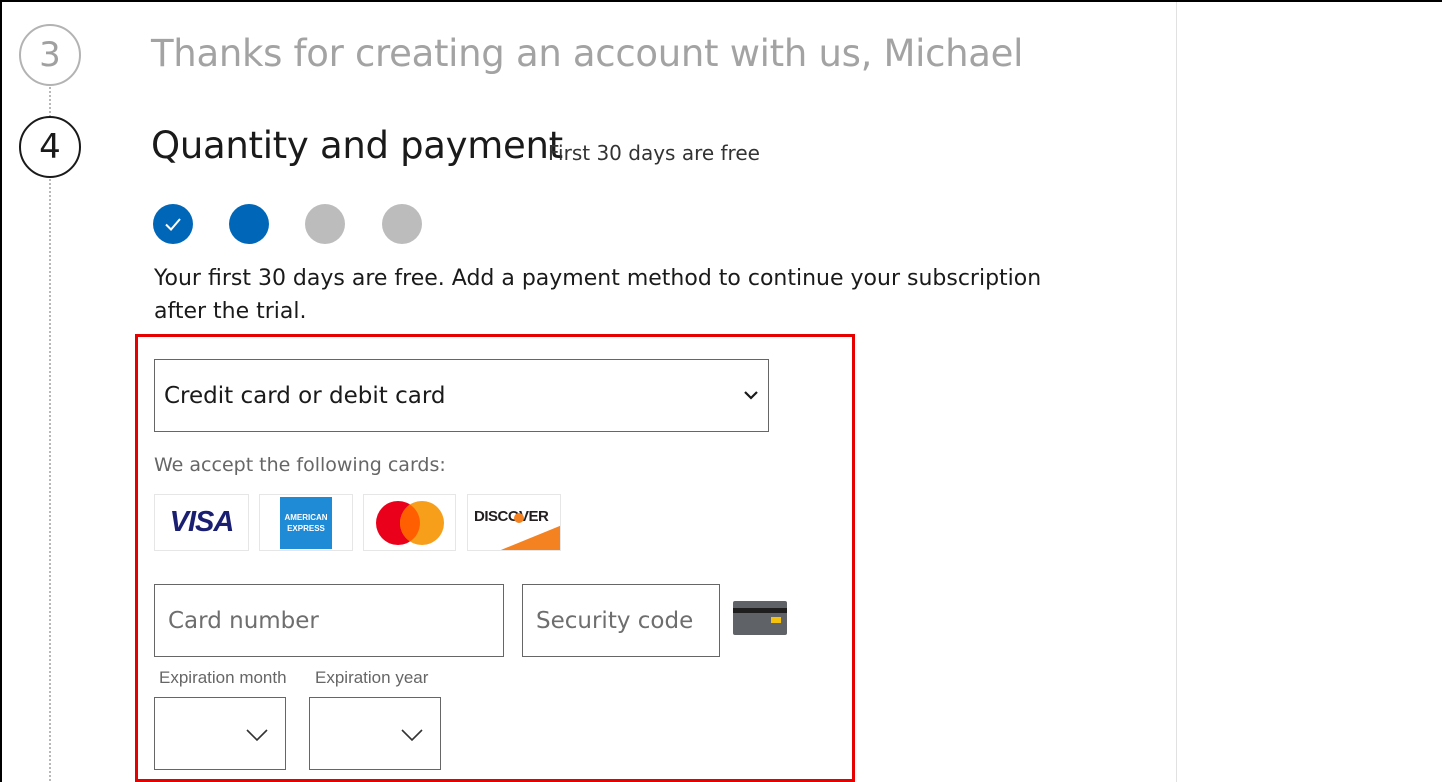 The width and height of the screenshot is (1442, 782). What do you see at coordinates (220, 733) in the screenshot?
I see `expiration-month-select` at bounding box center [220, 733].